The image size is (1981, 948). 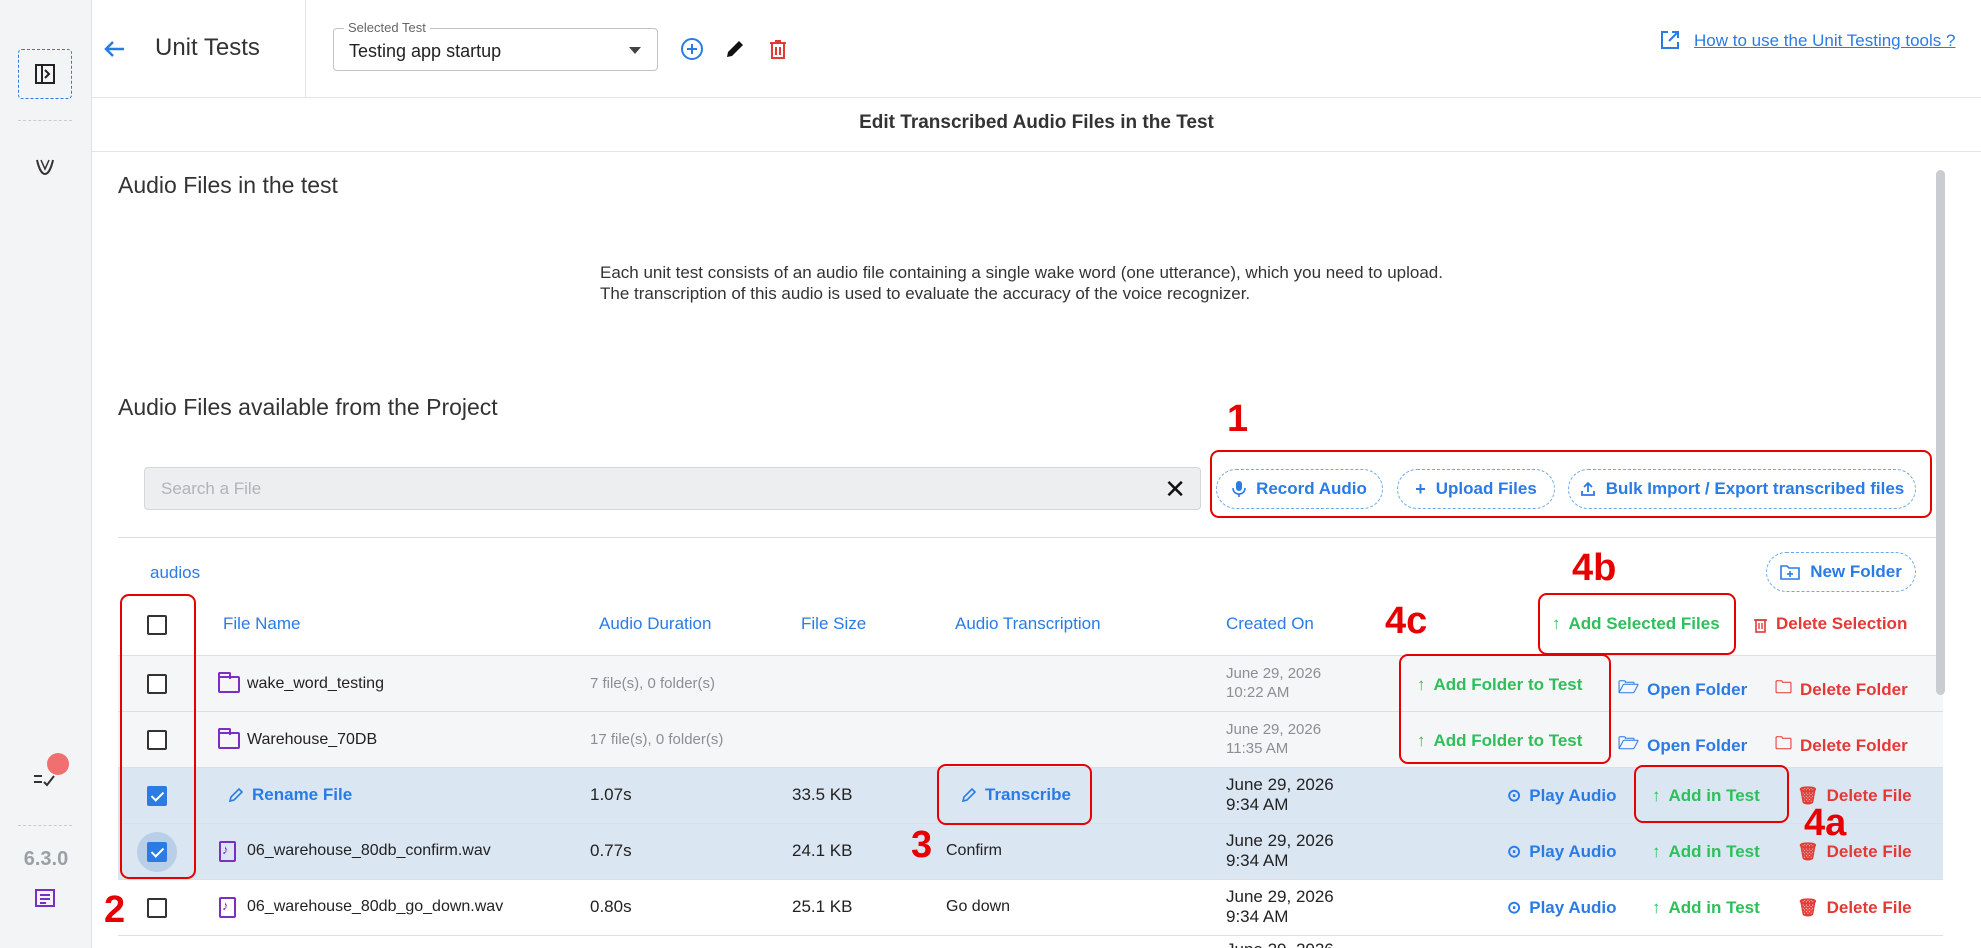 I want to click on open-folder-label: Open Folder, so click(x=1697, y=689).